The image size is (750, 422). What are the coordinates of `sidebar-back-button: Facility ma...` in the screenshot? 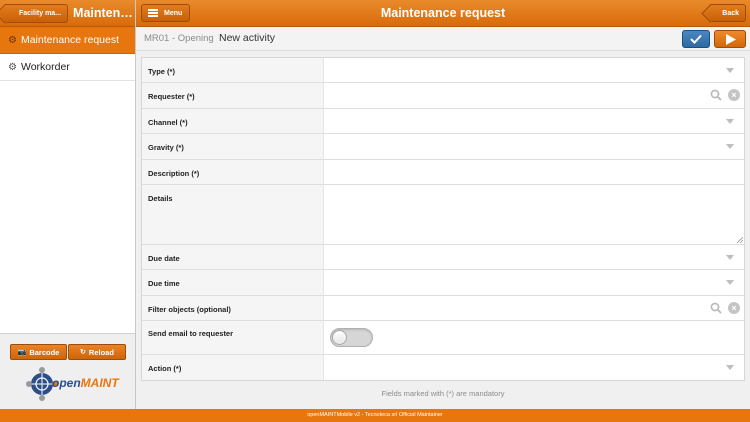 It's located at (37, 13).